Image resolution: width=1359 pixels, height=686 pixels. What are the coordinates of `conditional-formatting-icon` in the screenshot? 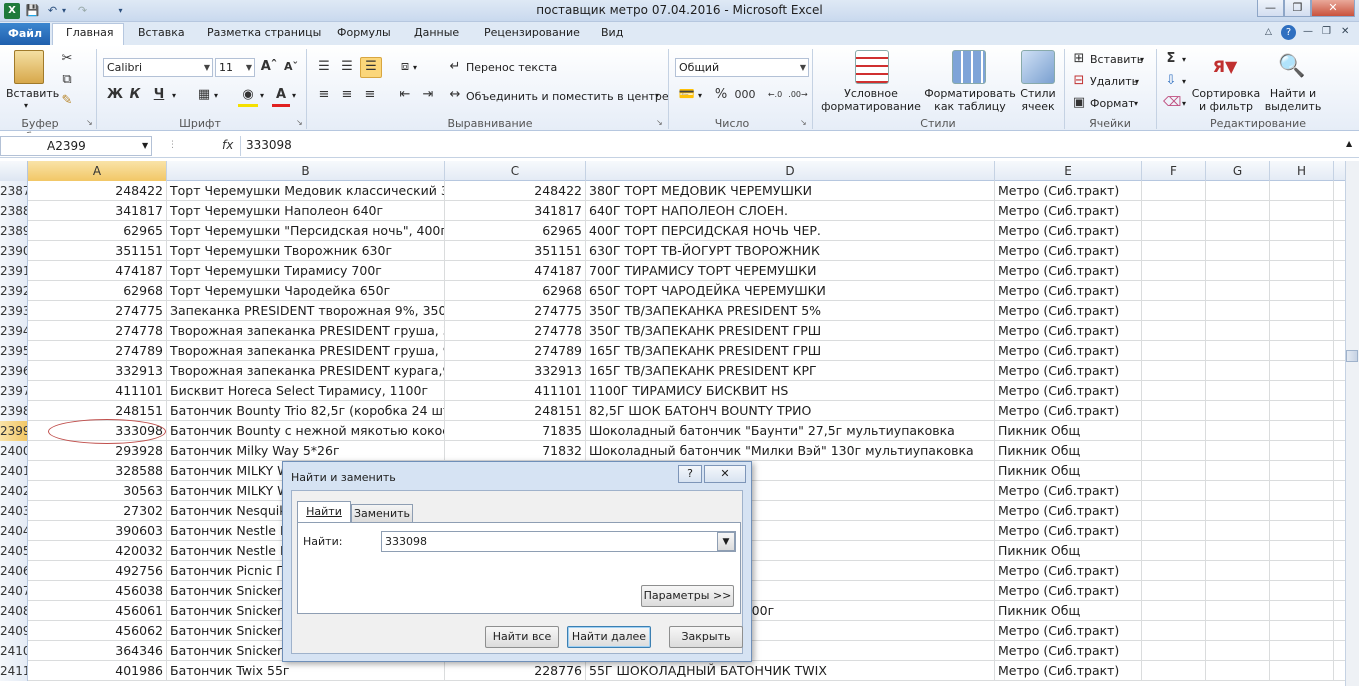 It's located at (872, 67).